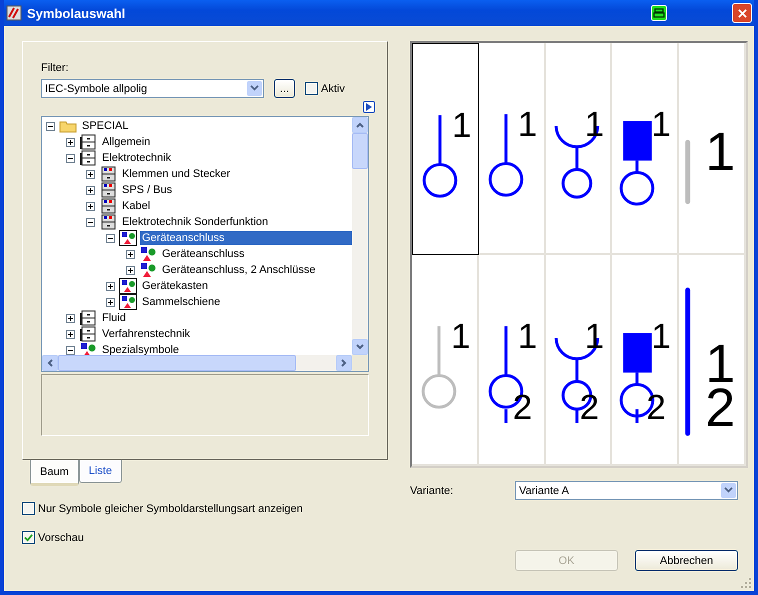  What do you see at coordinates (61, 538) in the screenshot?
I see `checkbox-label: Vorschau` at bounding box center [61, 538].